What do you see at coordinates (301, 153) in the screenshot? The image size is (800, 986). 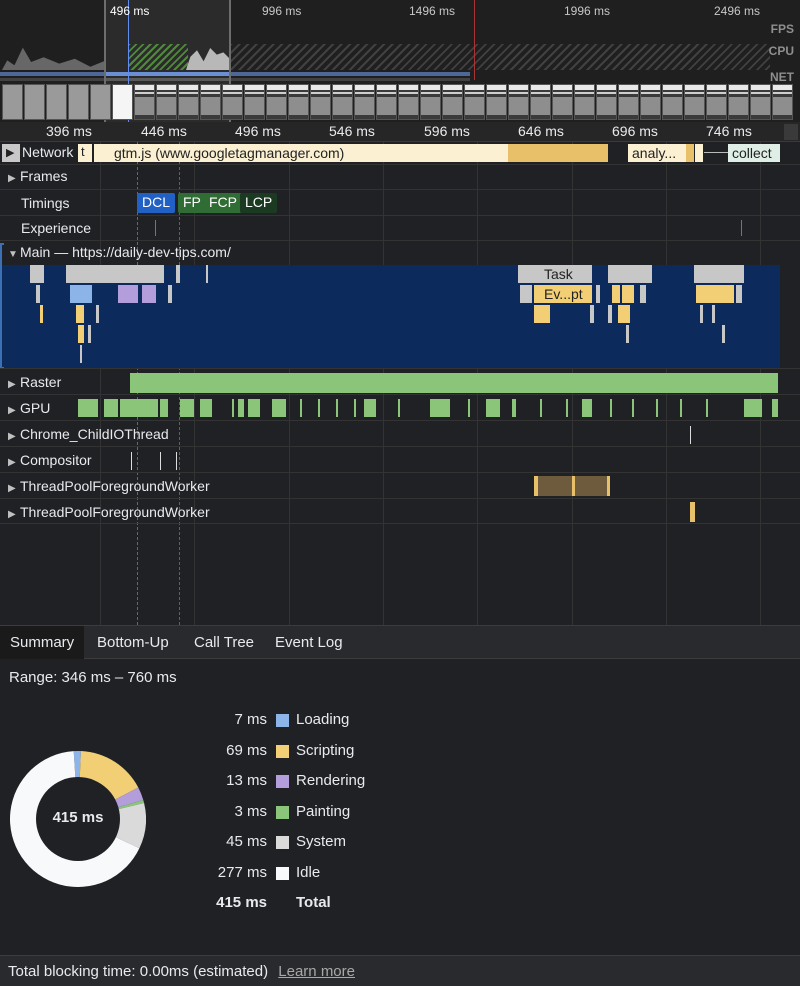 I see `network-request-gtm: gtm.js (www.googletagmanager.com)` at bounding box center [301, 153].